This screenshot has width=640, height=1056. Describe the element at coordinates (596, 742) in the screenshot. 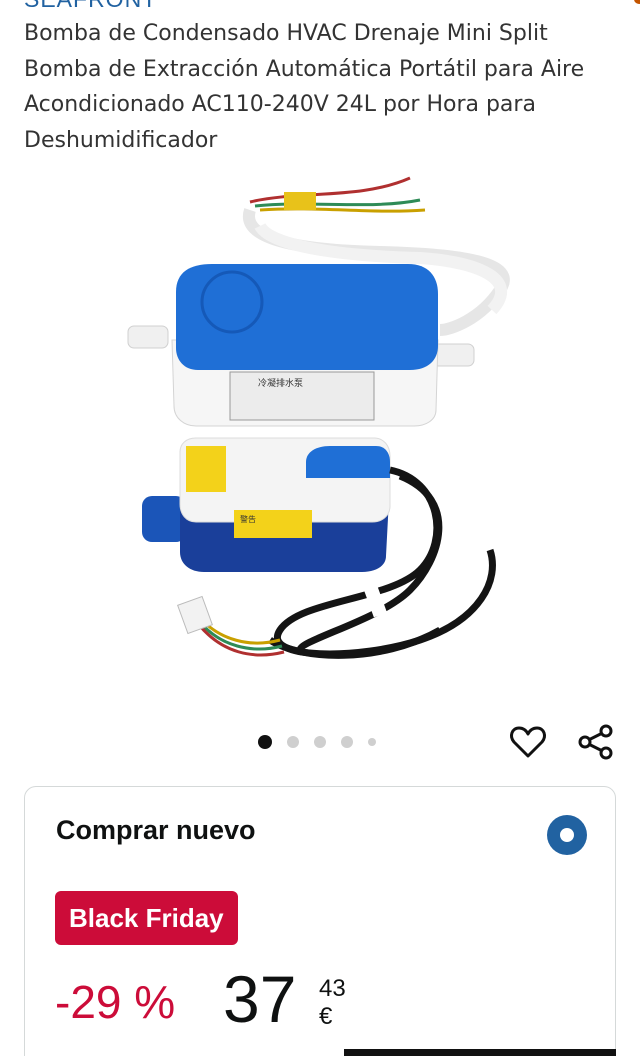

I see `share-icon` at that location.